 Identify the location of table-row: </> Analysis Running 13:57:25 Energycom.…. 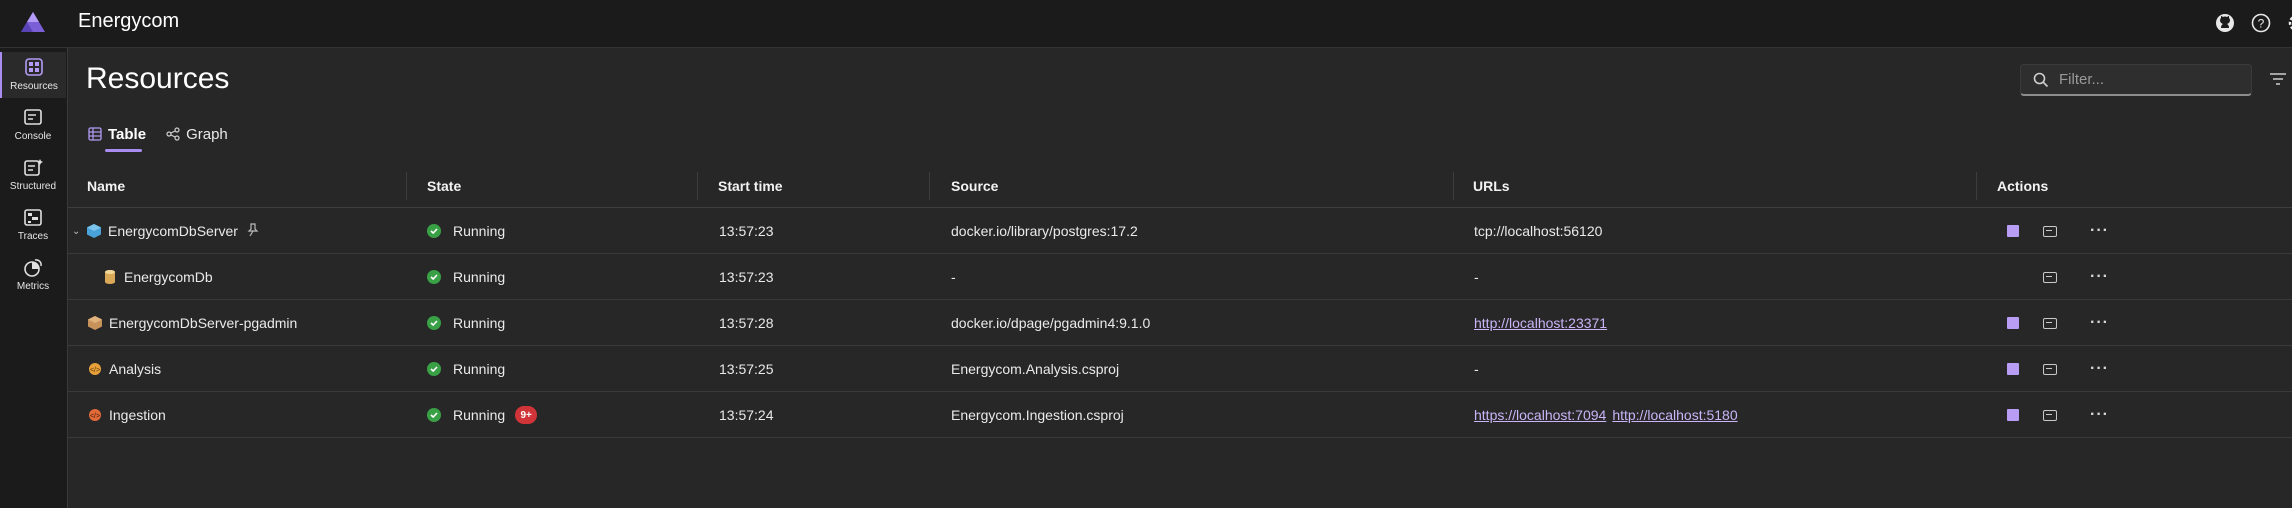
(1180, 369).